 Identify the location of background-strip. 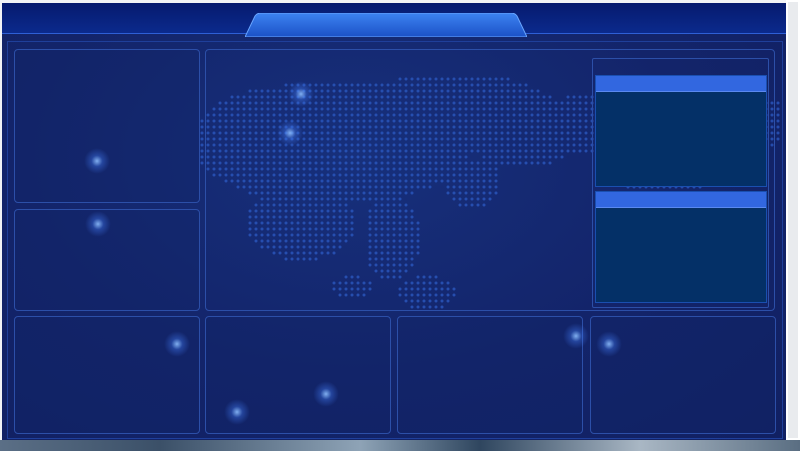
(400, 445).